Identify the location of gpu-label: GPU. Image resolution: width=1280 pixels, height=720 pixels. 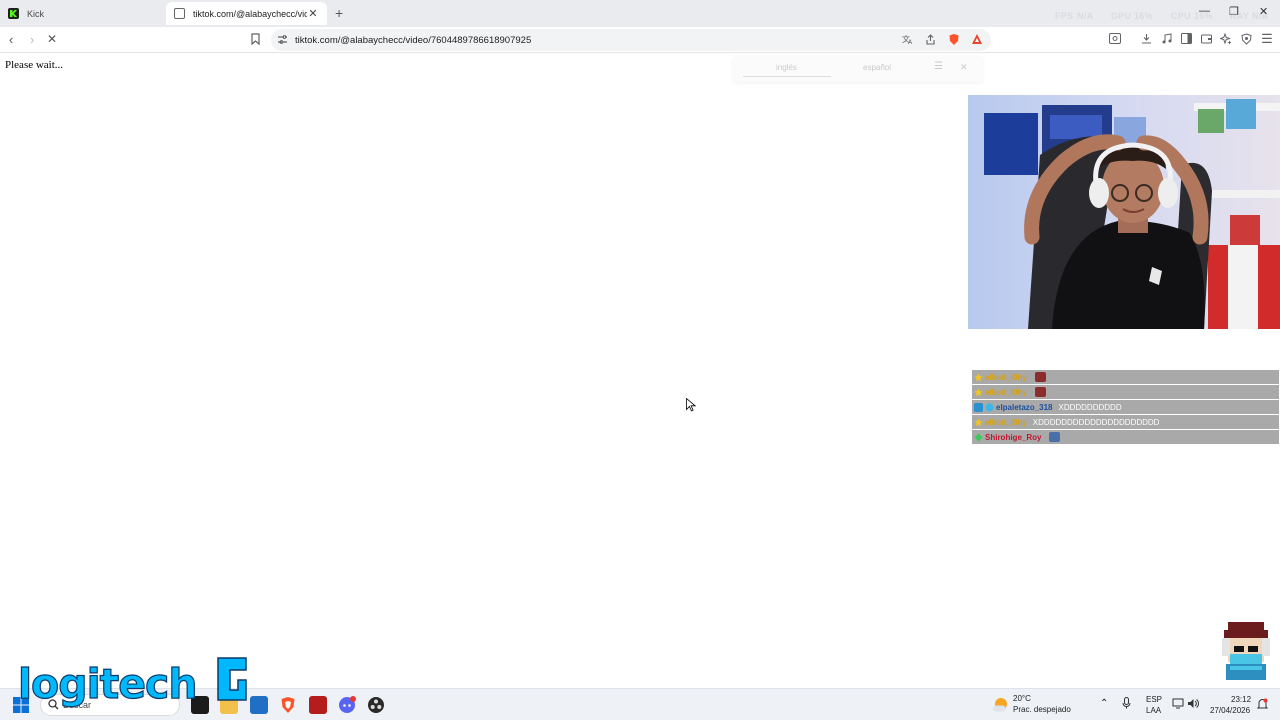
(1121, 16).